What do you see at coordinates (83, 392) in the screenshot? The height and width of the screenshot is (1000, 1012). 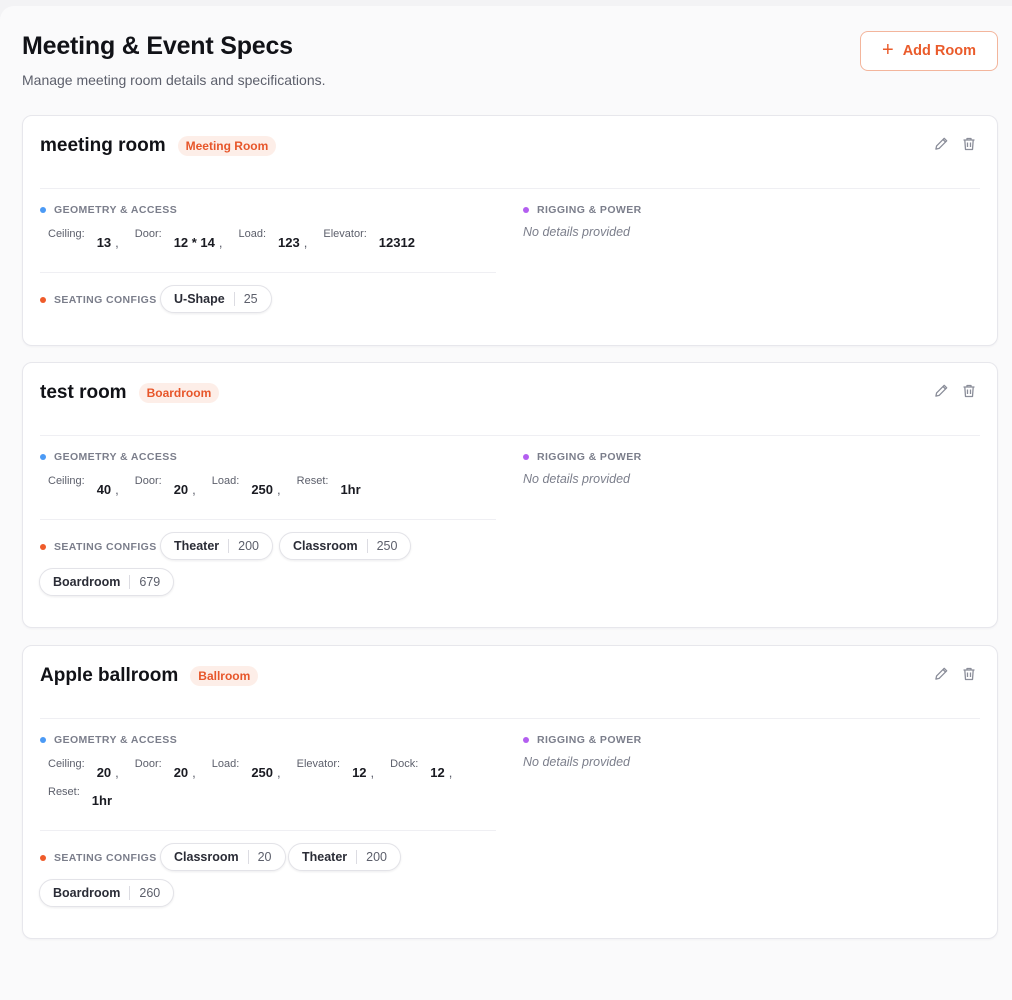 I see `room-name: test room` at bounding box center [83, 392].